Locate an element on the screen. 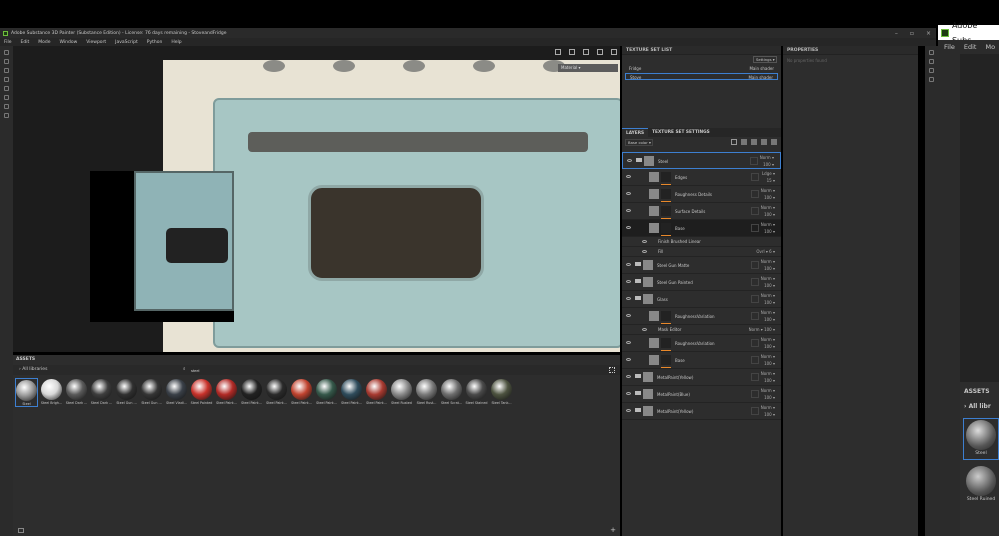  menu-mode: Mo is located at coordinates (990, 47).